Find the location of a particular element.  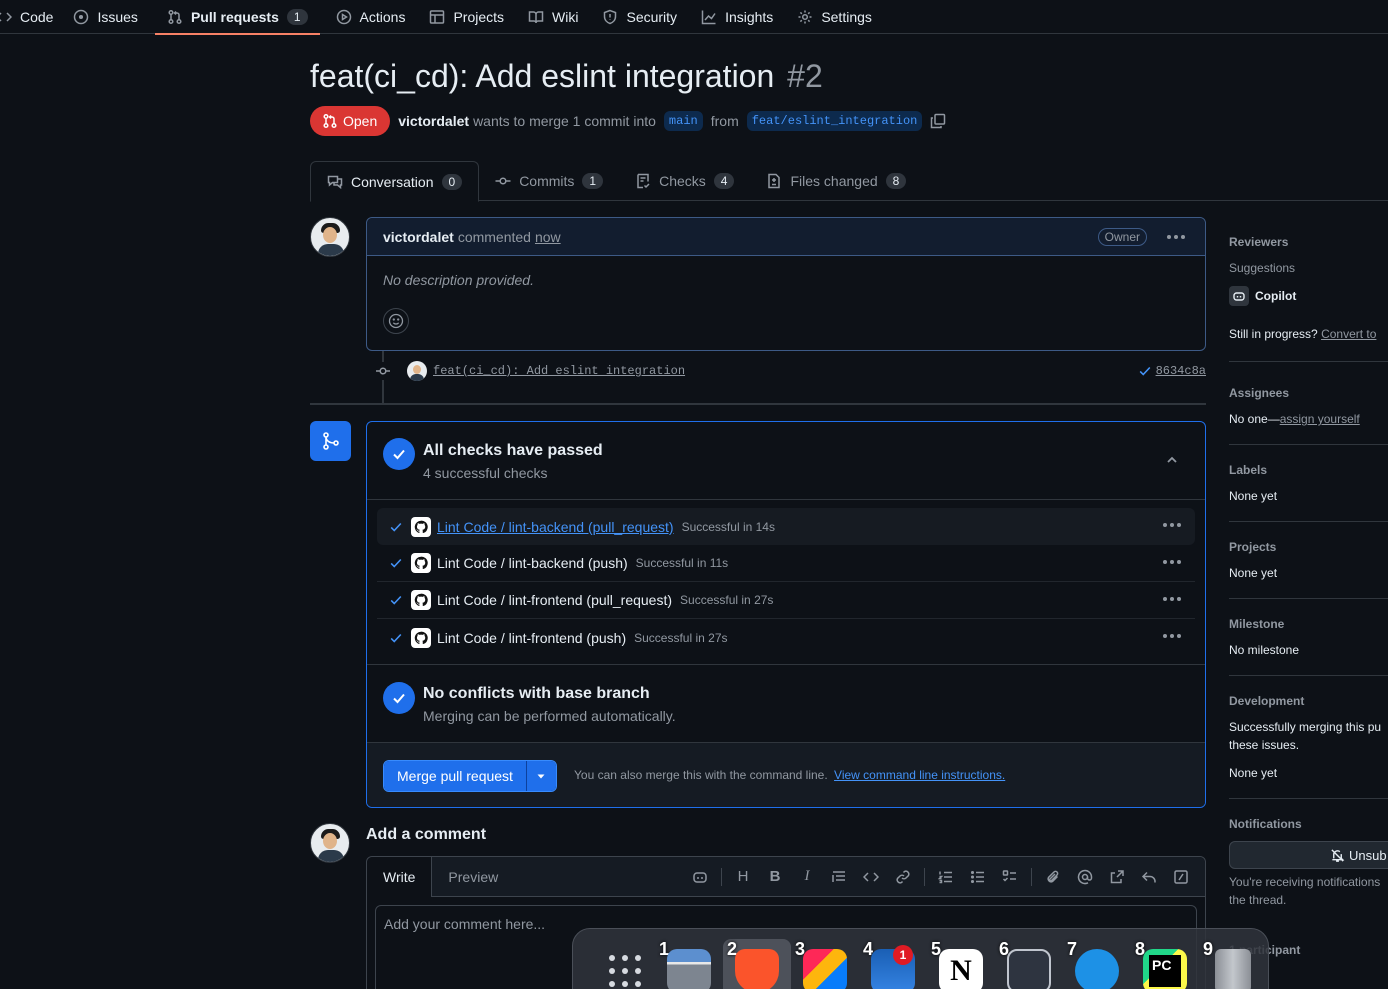

tab-checks-label: Checks is located at coordinates (682, 181).